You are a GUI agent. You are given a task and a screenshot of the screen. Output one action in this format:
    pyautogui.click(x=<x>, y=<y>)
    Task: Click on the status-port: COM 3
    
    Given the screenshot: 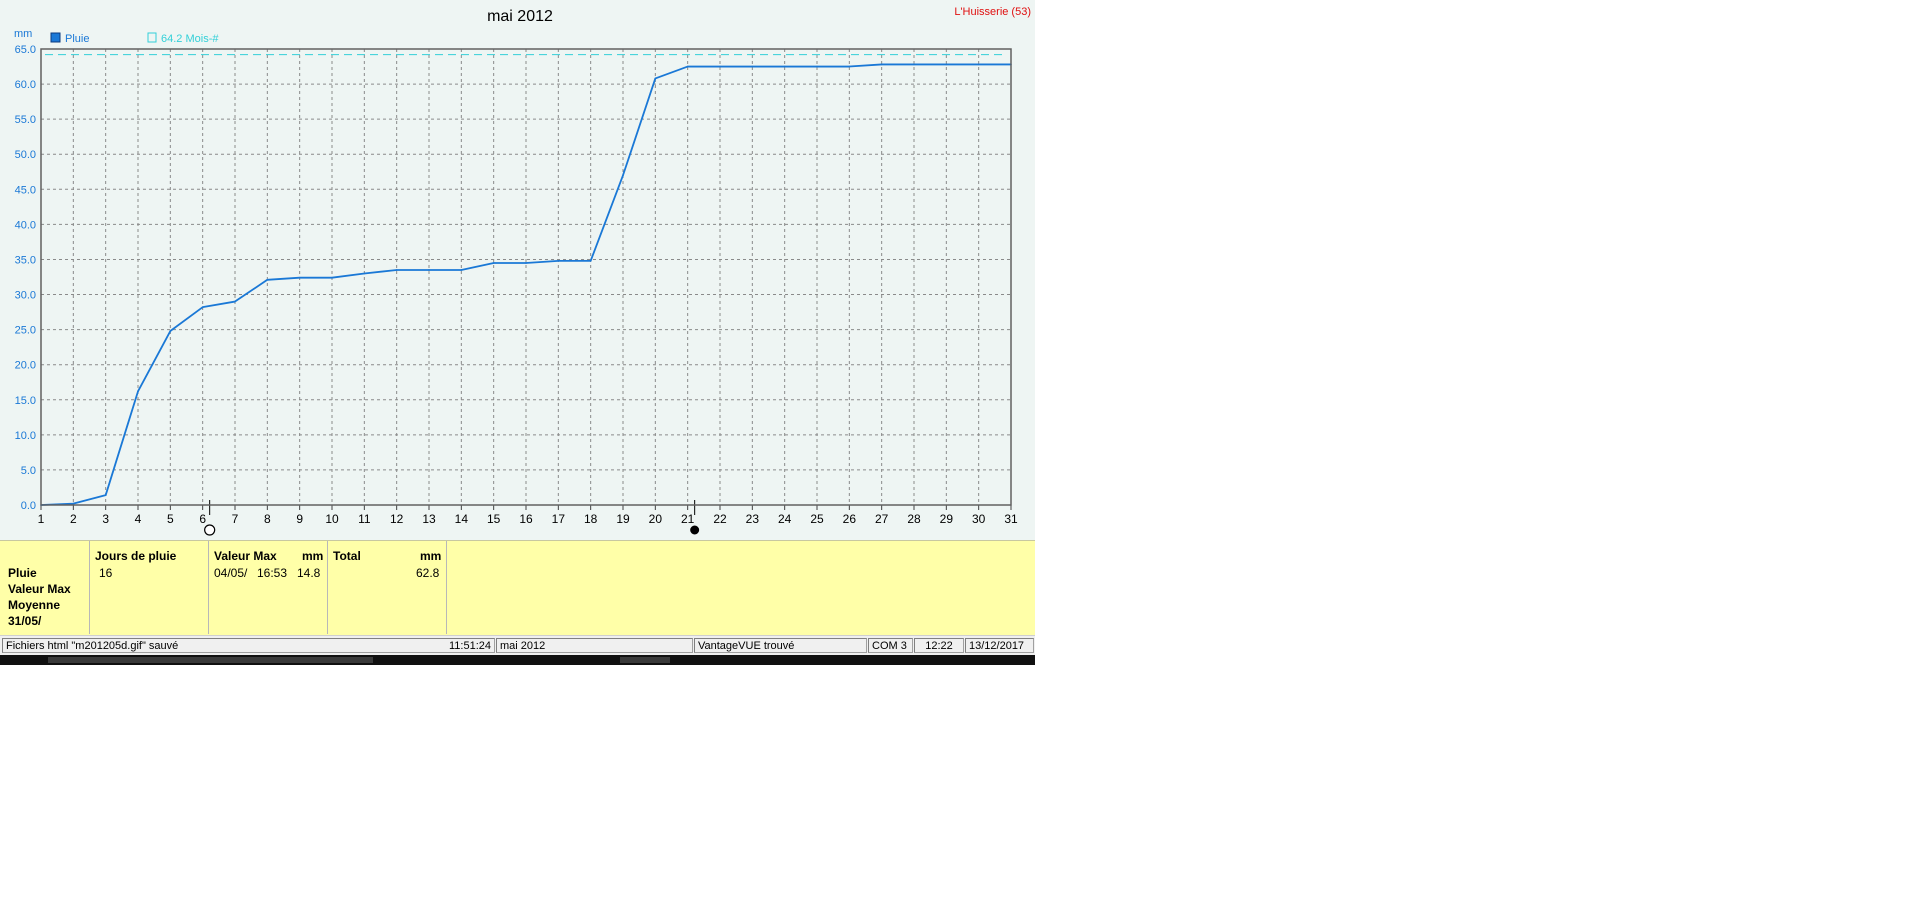 What is the action you would take?
    pyautogui.click(x=890, y=645)
    